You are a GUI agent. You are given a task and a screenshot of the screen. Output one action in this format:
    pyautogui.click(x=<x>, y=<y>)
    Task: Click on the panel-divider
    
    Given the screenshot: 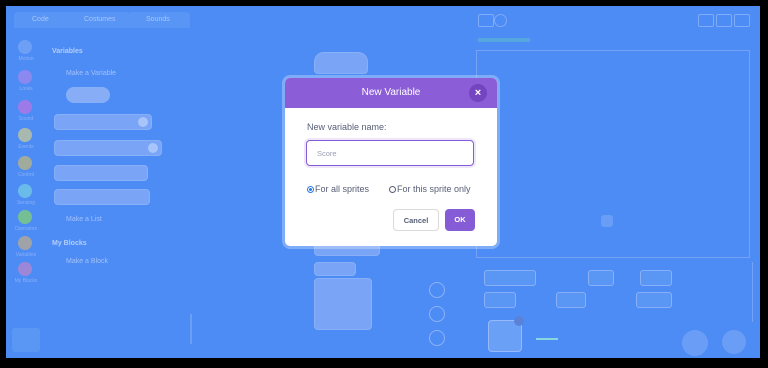 What is the action you would take?
    pyautogui.click(x=752, y=292)
    